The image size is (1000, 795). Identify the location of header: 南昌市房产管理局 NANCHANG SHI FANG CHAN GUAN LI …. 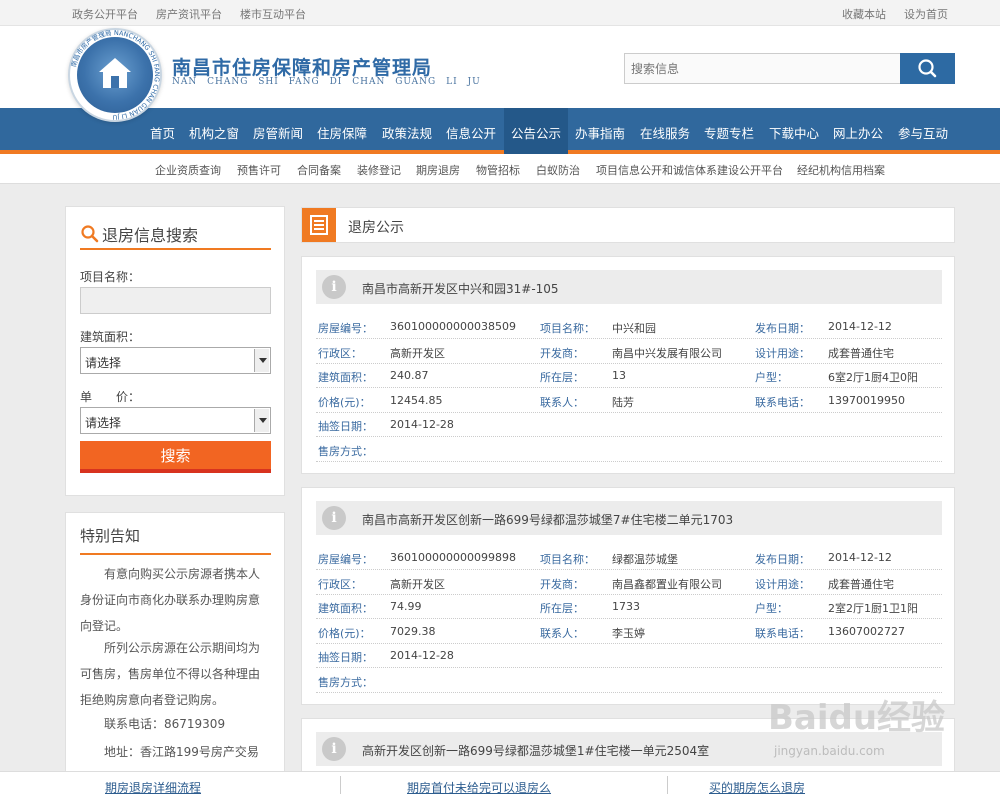
(500, 74).